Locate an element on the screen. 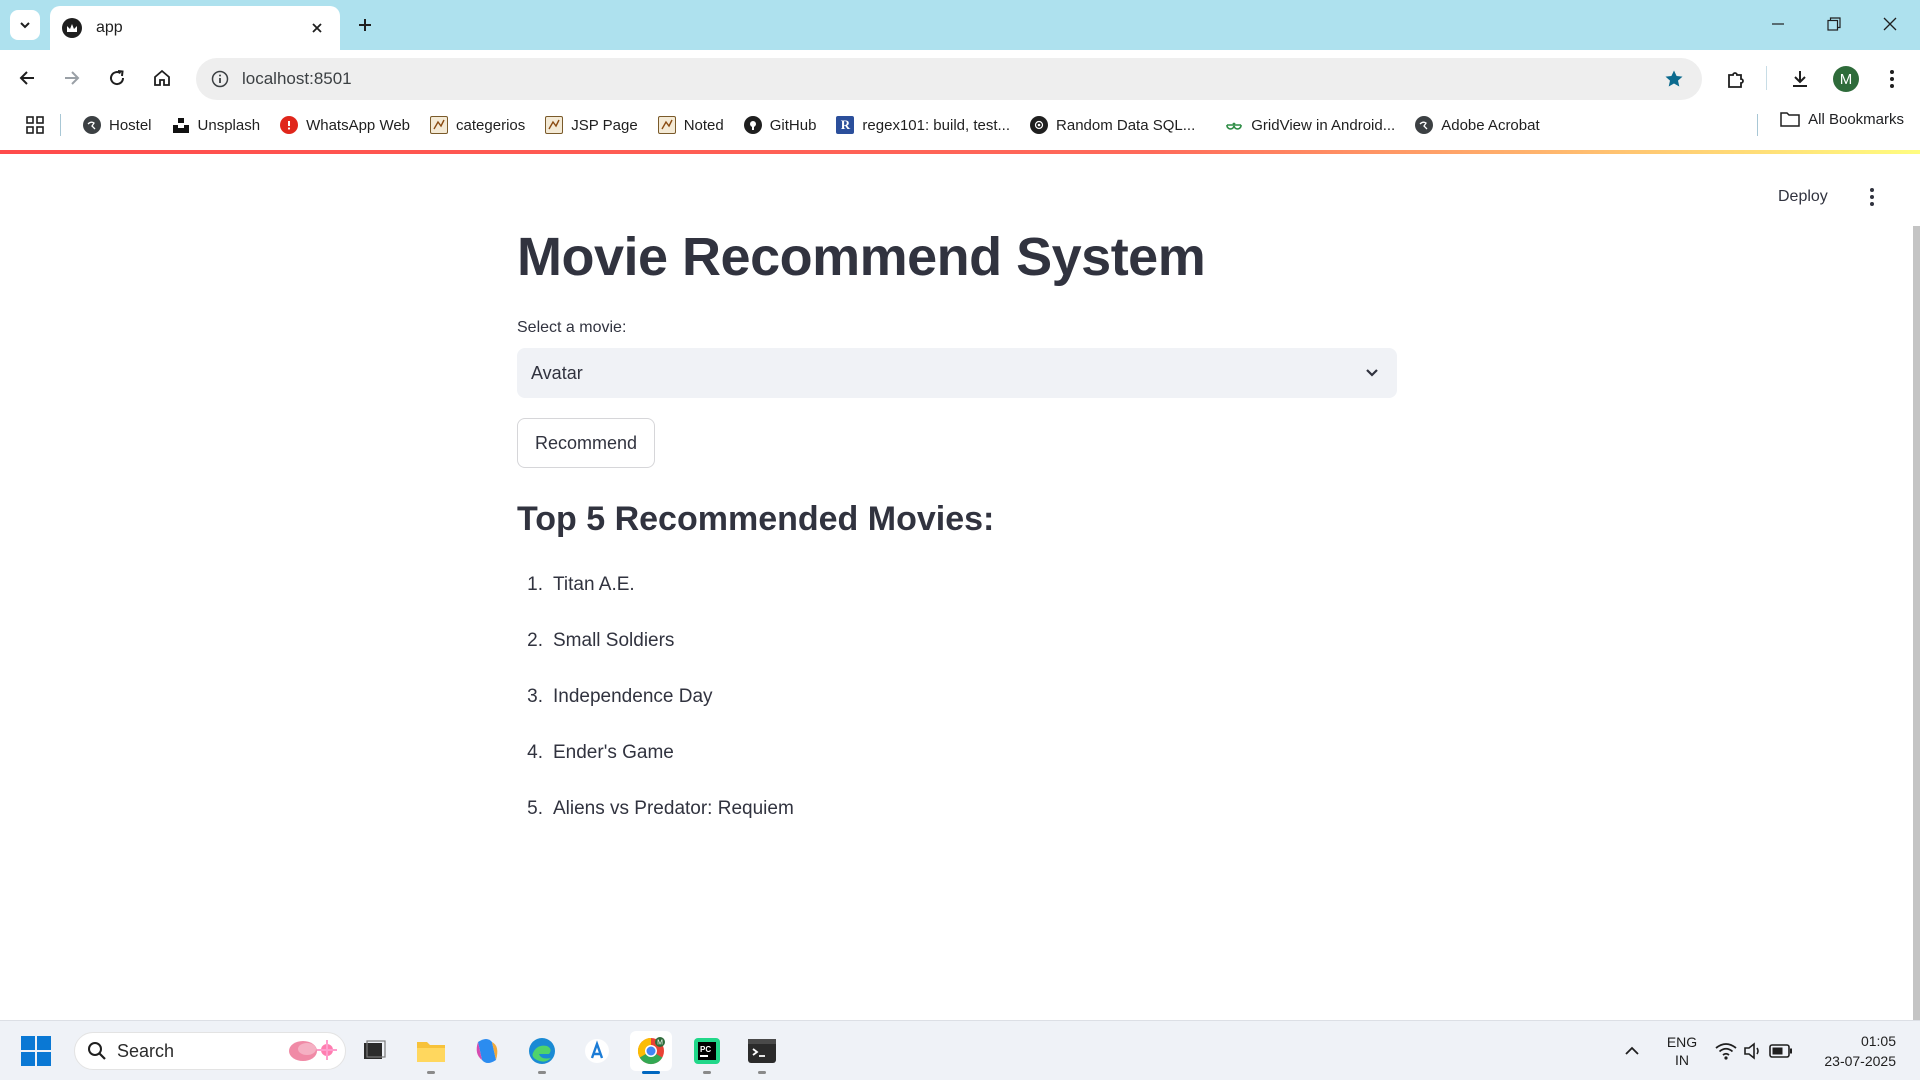 This screenshot has width=1920, height=1080. quick-settings-button is located at coordinates (1754, 1051).